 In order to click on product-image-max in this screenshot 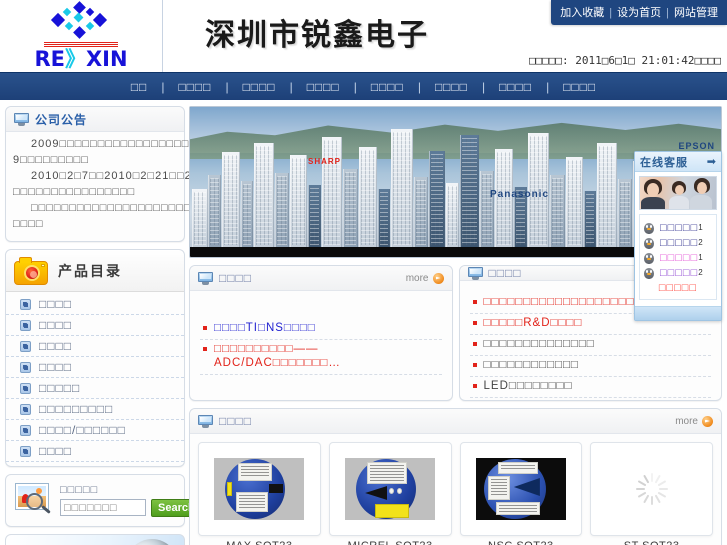, I will do `click(259, 489)`.